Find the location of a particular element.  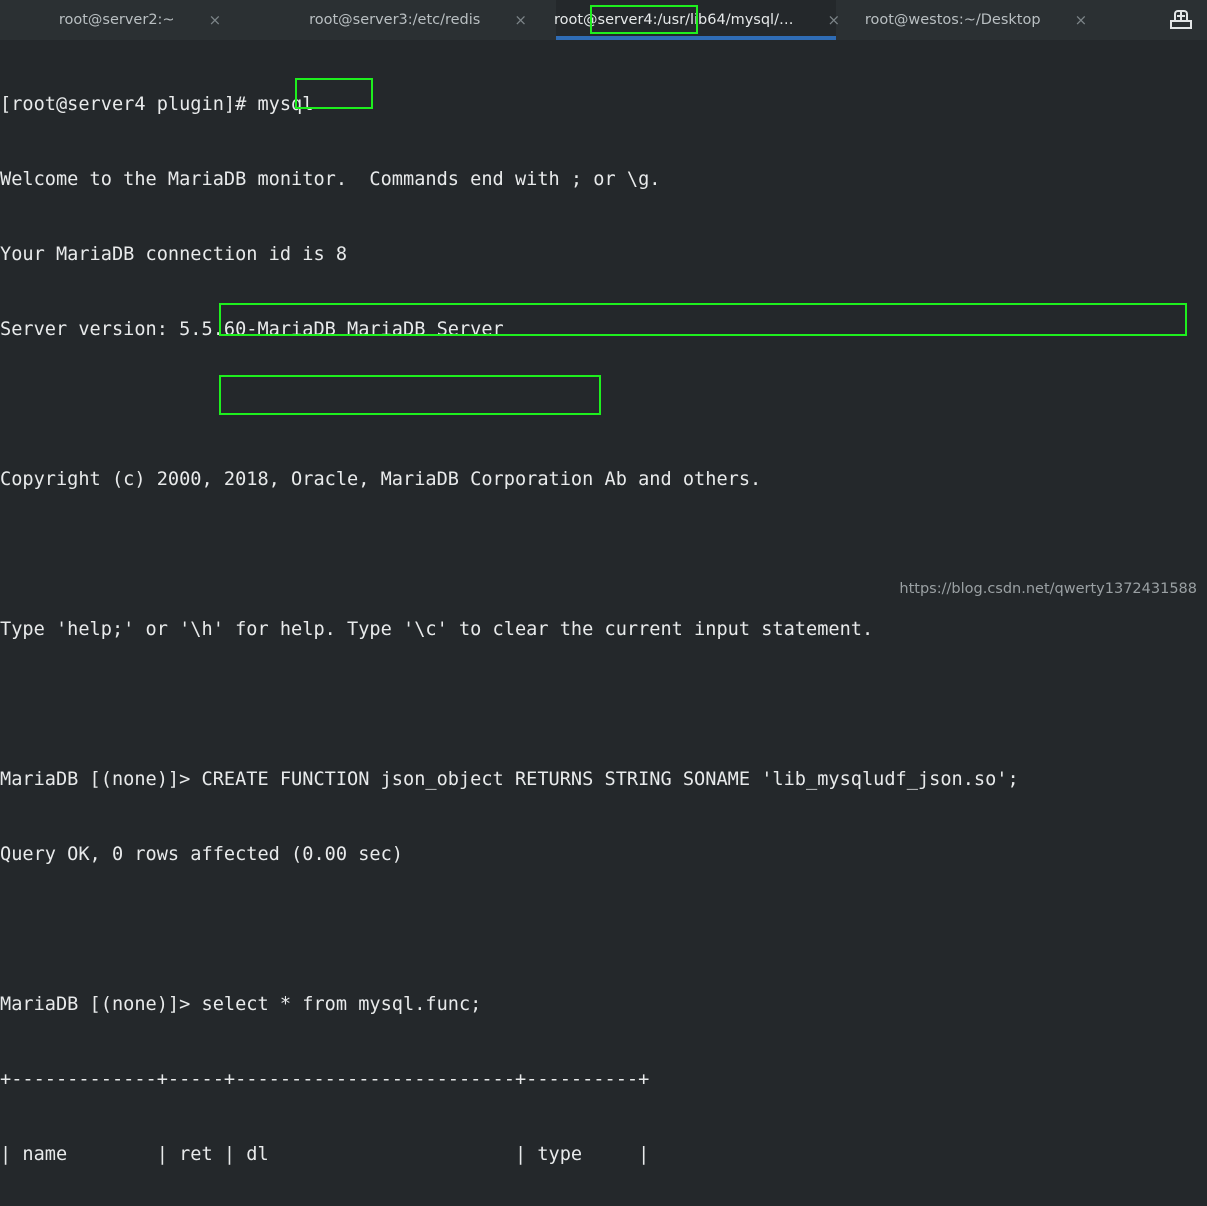

terminal-line: Query OK, 0 rows affected (0.00 sec) is located at coordinates (201, 854).